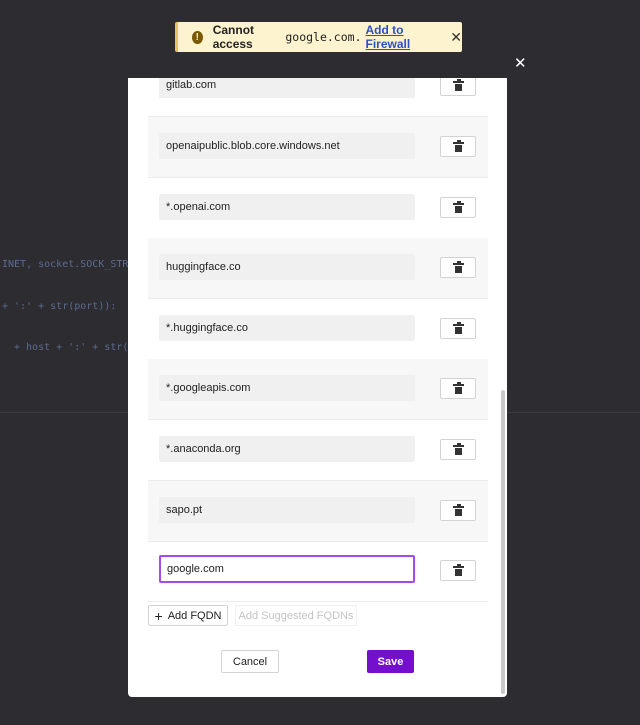  Describe the element at coordinates (287, 388) in the screenshot. I see `fqdn-input: *.googleapis.com` at that location.